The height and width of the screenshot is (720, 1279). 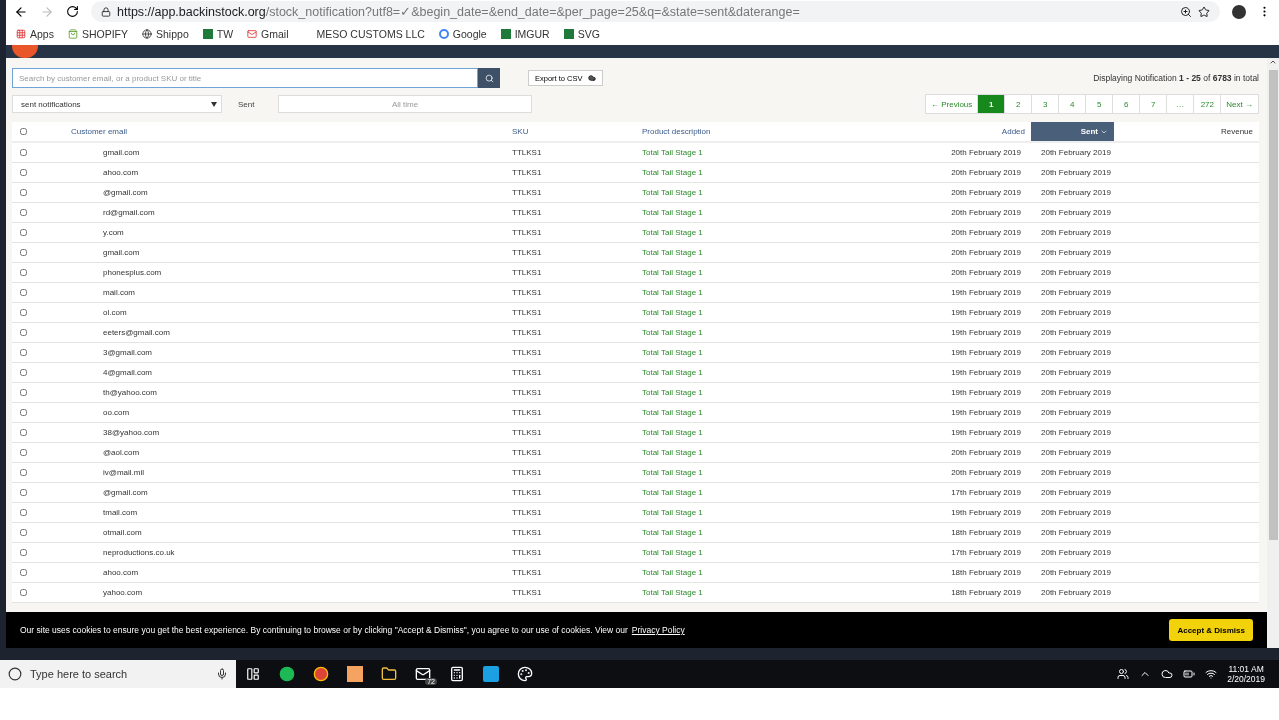 I want to click on bookmark: Shippo, so click(x=165, y=34).